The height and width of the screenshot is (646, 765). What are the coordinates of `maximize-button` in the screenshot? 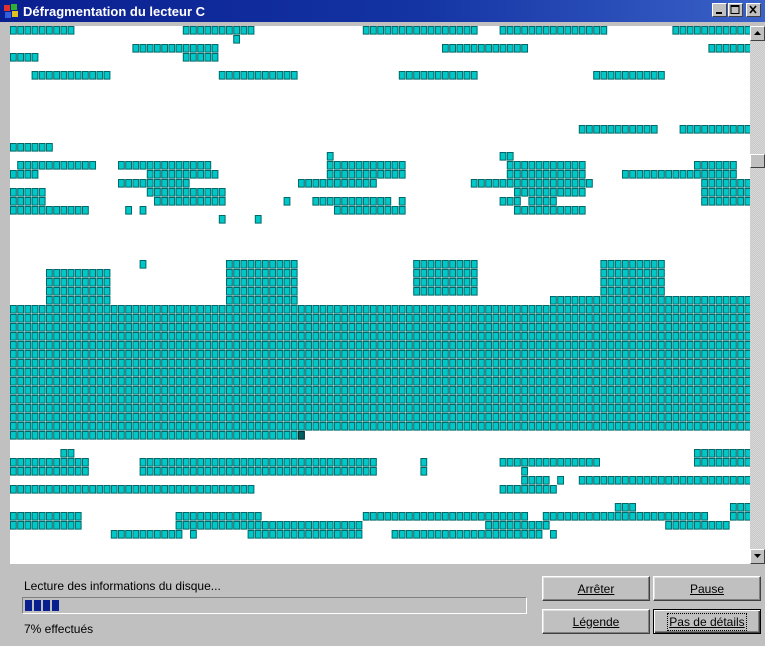 It's located at (735, 10).